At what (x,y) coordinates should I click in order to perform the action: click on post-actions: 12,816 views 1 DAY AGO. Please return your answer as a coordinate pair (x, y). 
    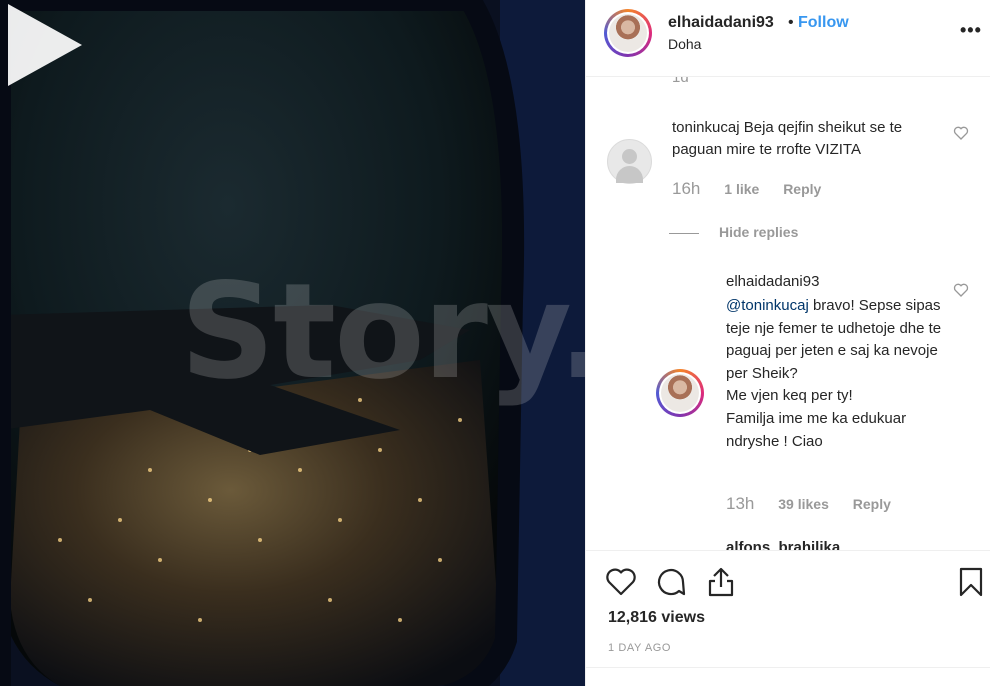
    Looking at the image, I should click on (788, 618).